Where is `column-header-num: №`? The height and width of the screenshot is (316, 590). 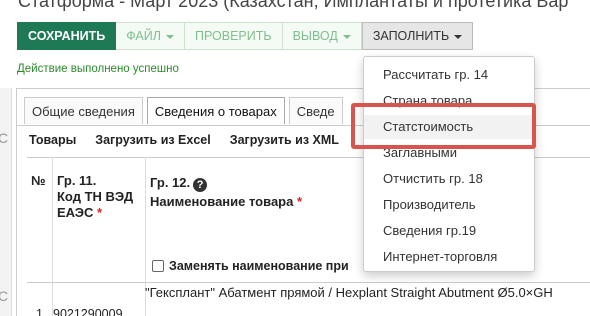
column-header-num: № is located at coordinates (38, 180).